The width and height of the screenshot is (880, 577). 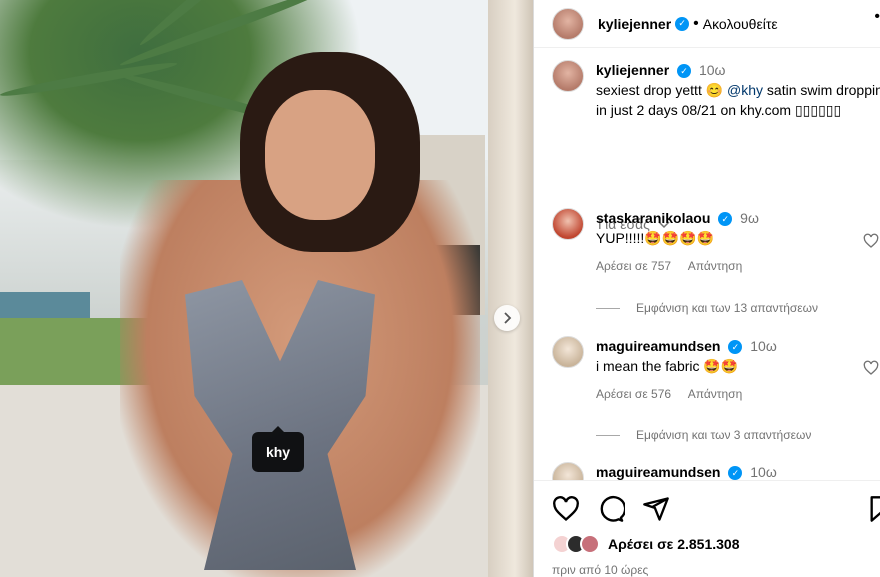 I want to click on comment: maguireamundsen ✓ 10ω, so click(x=716, y=471).